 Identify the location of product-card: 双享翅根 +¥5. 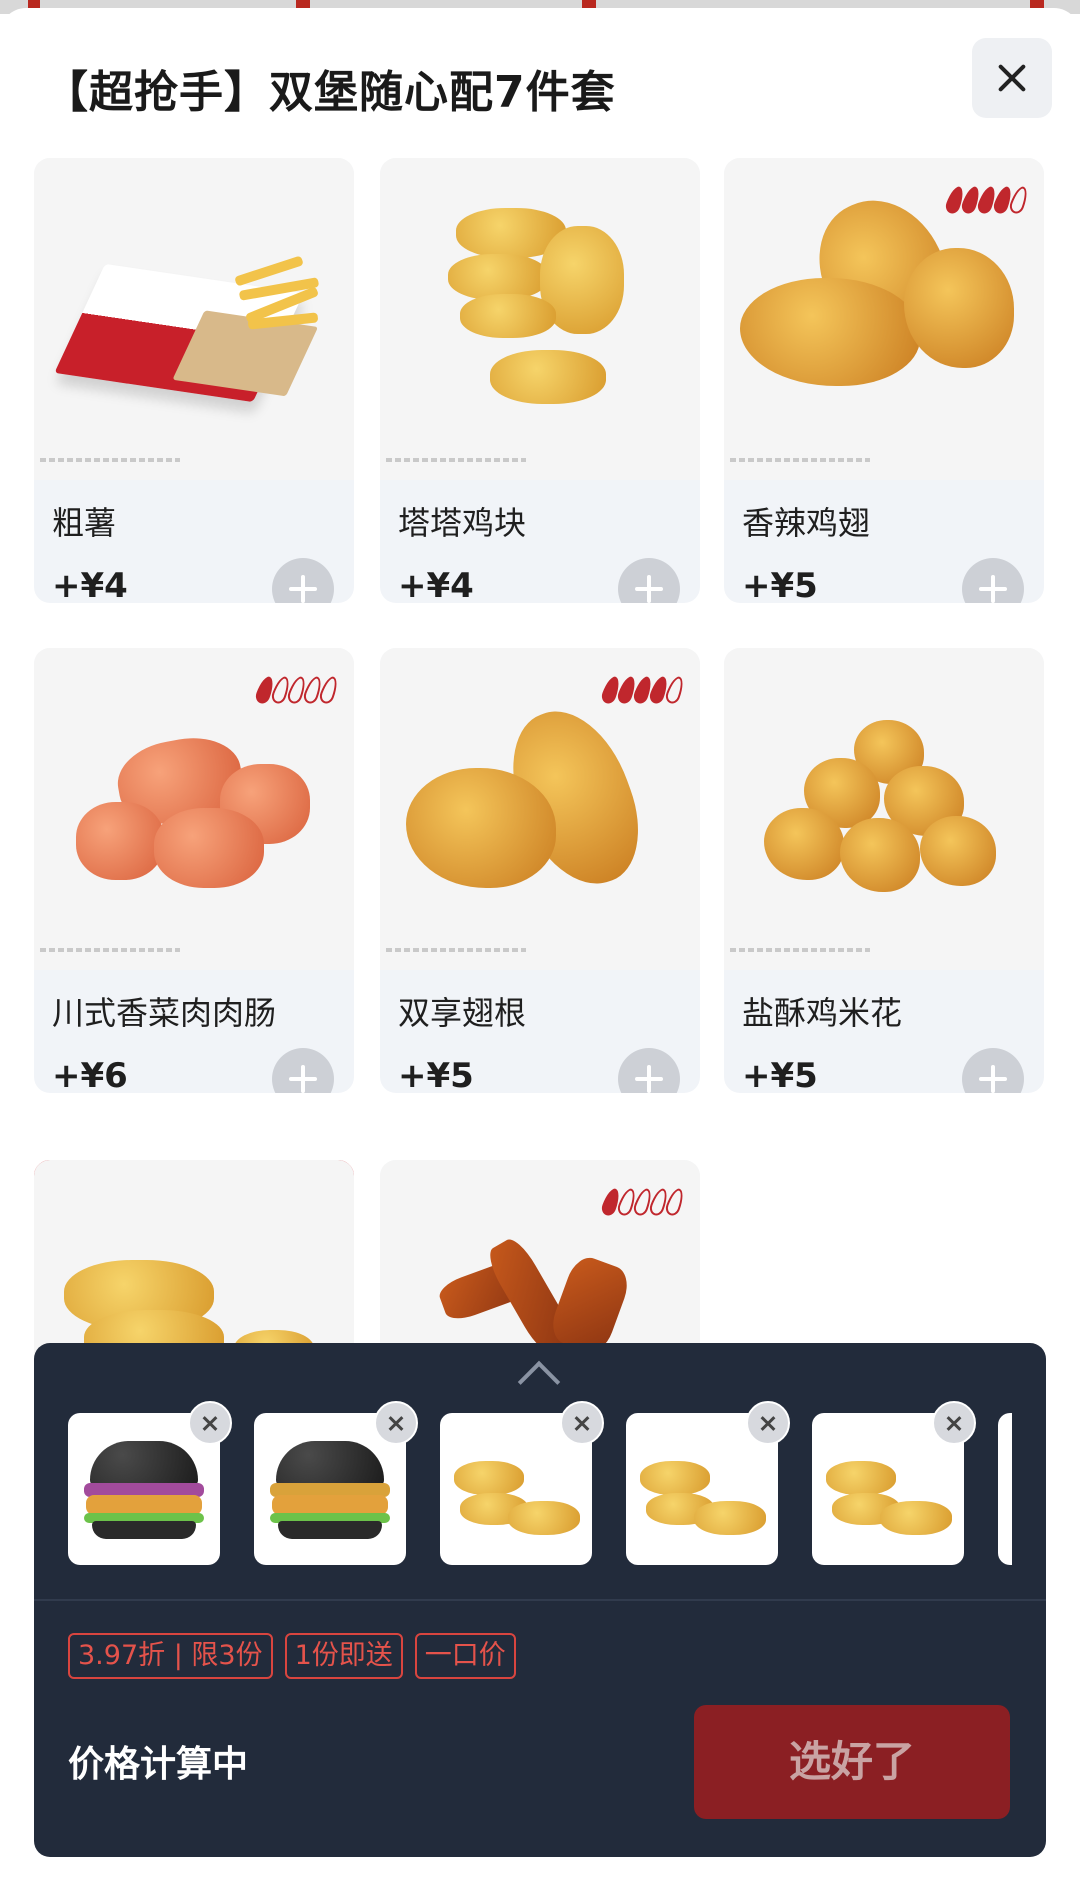
(540, 870).